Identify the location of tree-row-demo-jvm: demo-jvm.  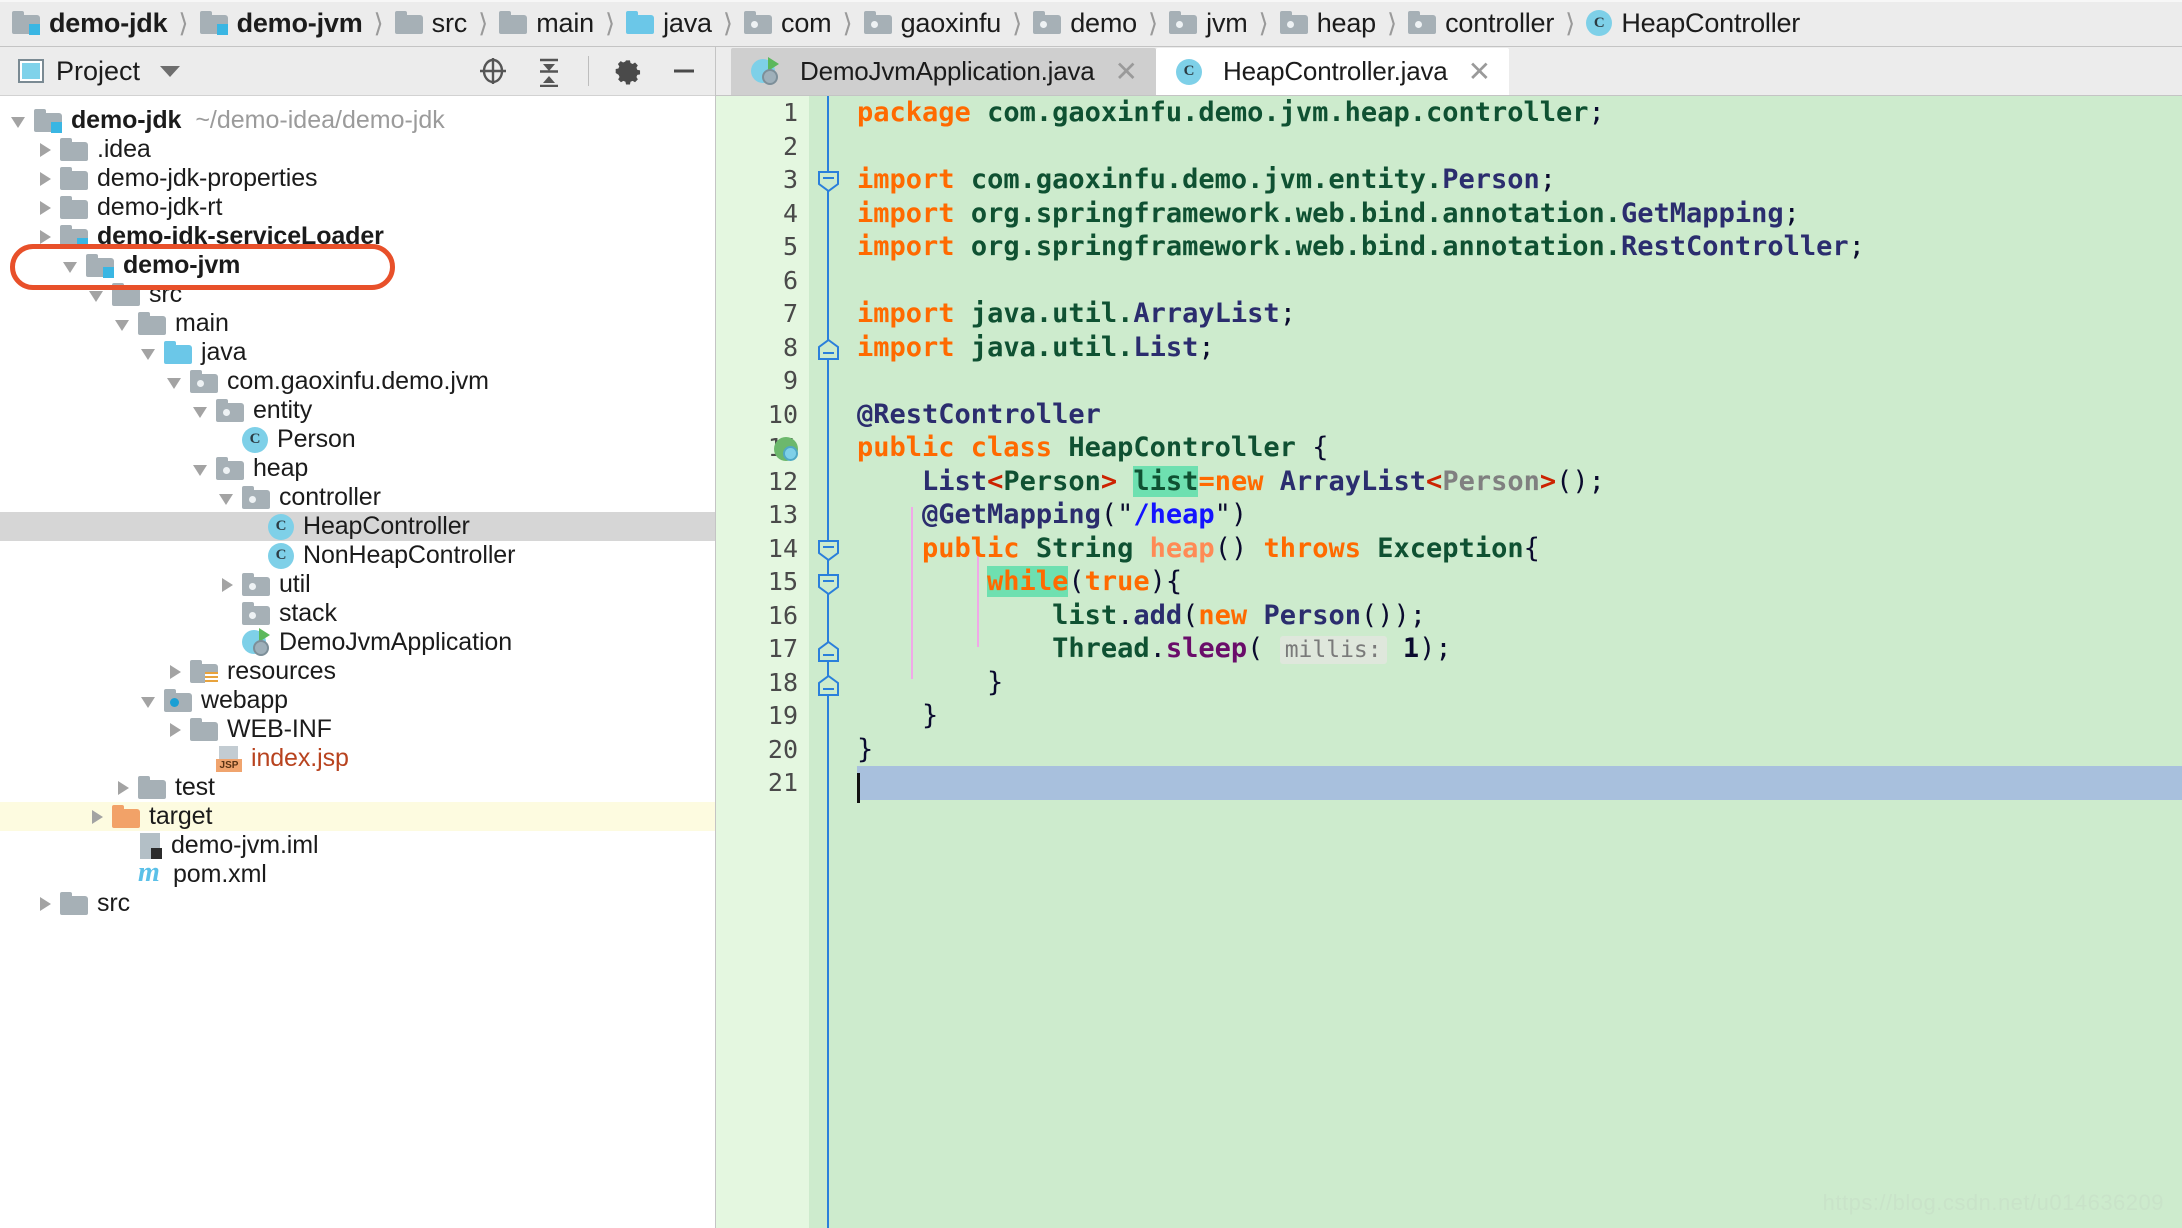
(357, 265).